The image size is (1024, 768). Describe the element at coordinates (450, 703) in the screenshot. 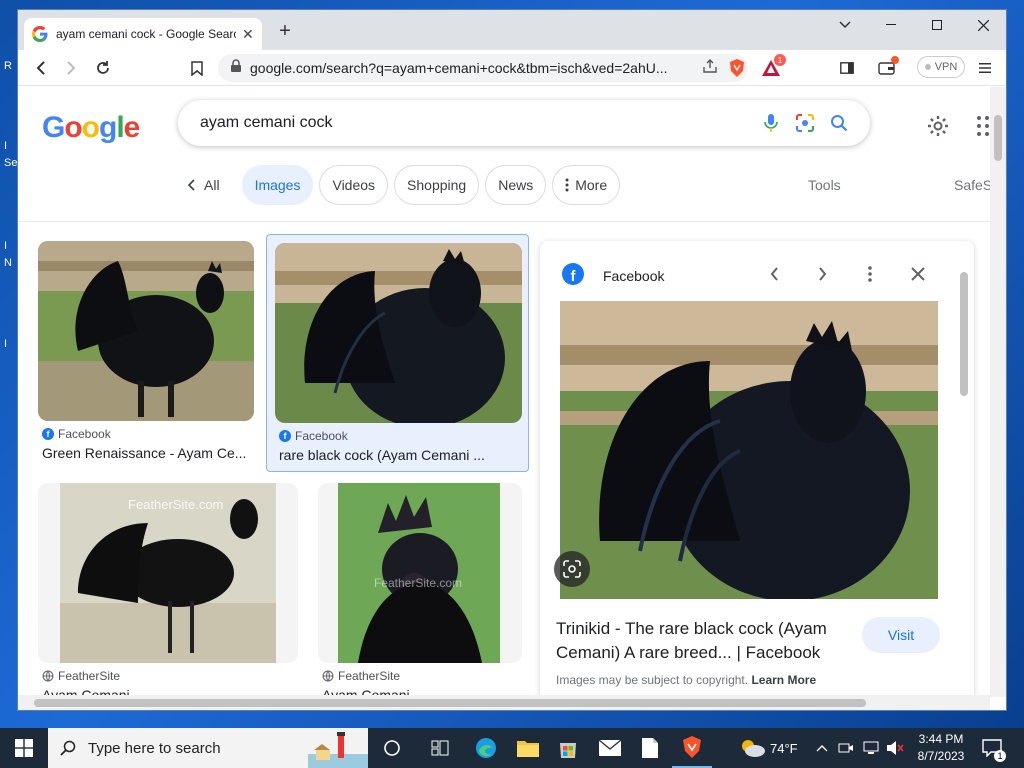

I see `horizontal-scroll-thumb` at that location.